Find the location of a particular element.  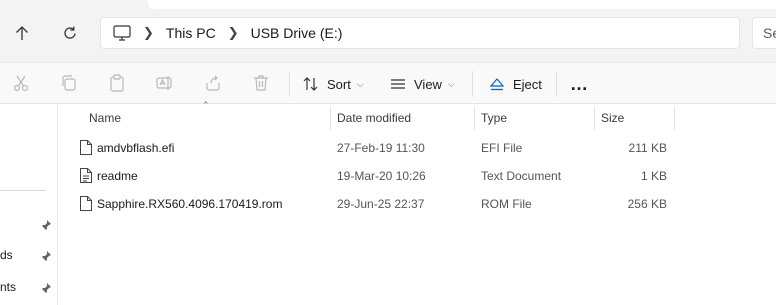

share-icon is located at coordinates (213, 83).